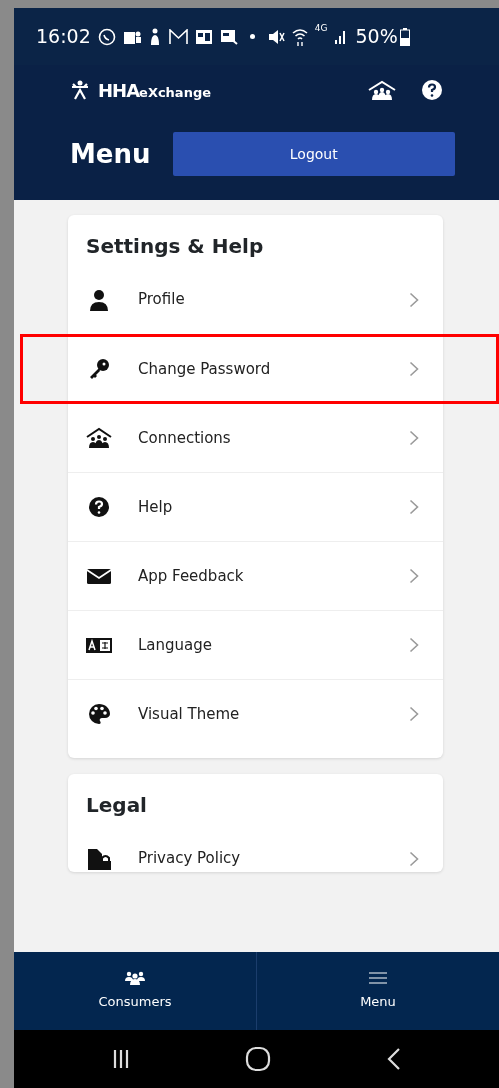  What do you see at coordinates (135, 991) in the screenshot?
I see `nav-tab: Consumers` at bounding box center [135, 991].